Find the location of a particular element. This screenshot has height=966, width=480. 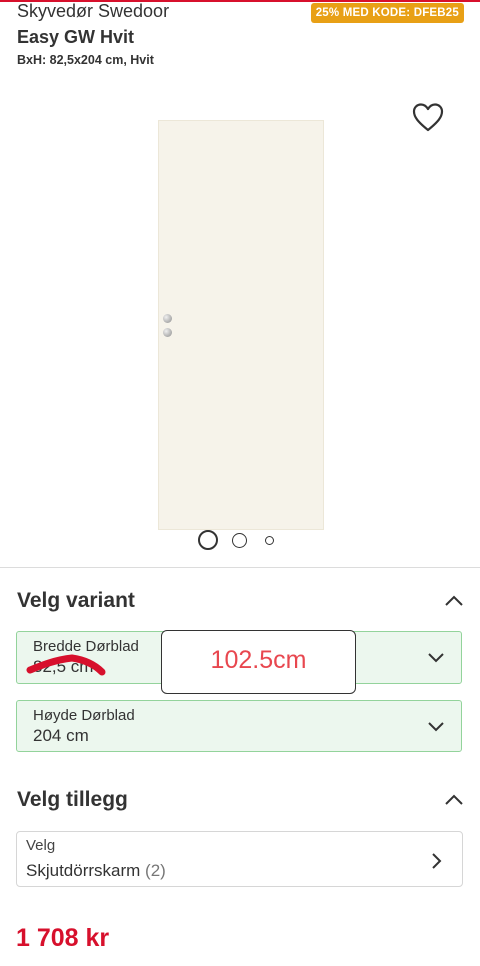

door-handle-top is located at coordinates (167, 318).